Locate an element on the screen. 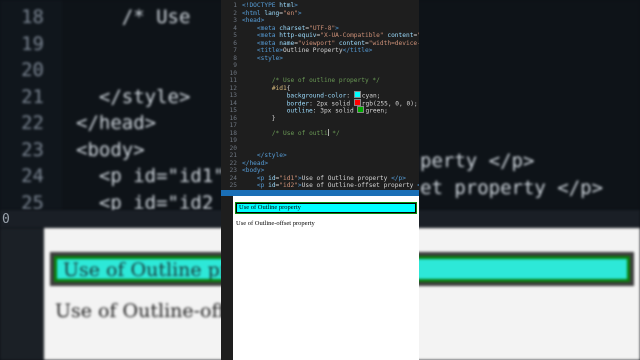 The image size is (640, 360). background-line-number: 21 is located at coordinates (32, 96).